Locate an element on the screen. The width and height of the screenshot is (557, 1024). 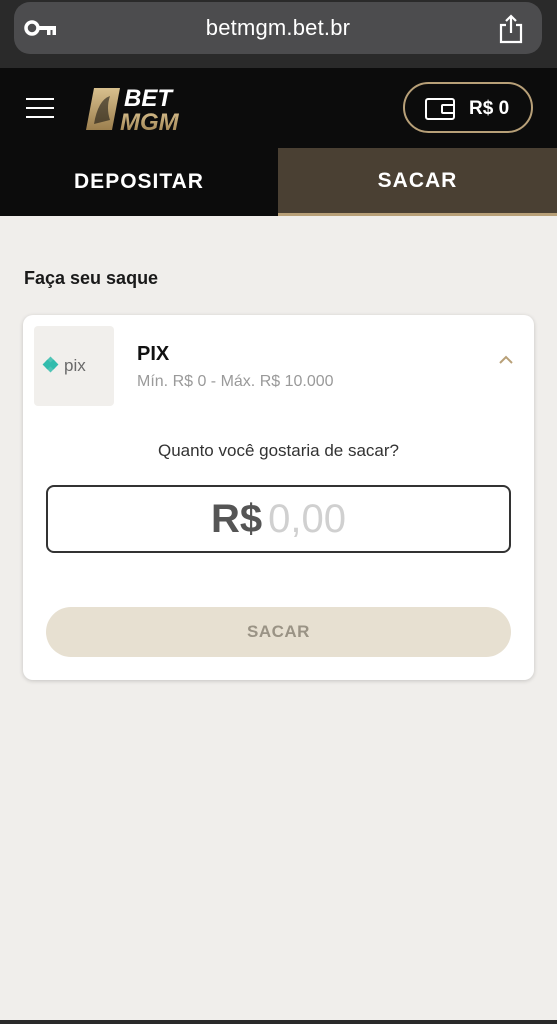
method-limits: Mín. R$ 0 - Máx. R$ 10.000 is located at coordinates (235, 381).